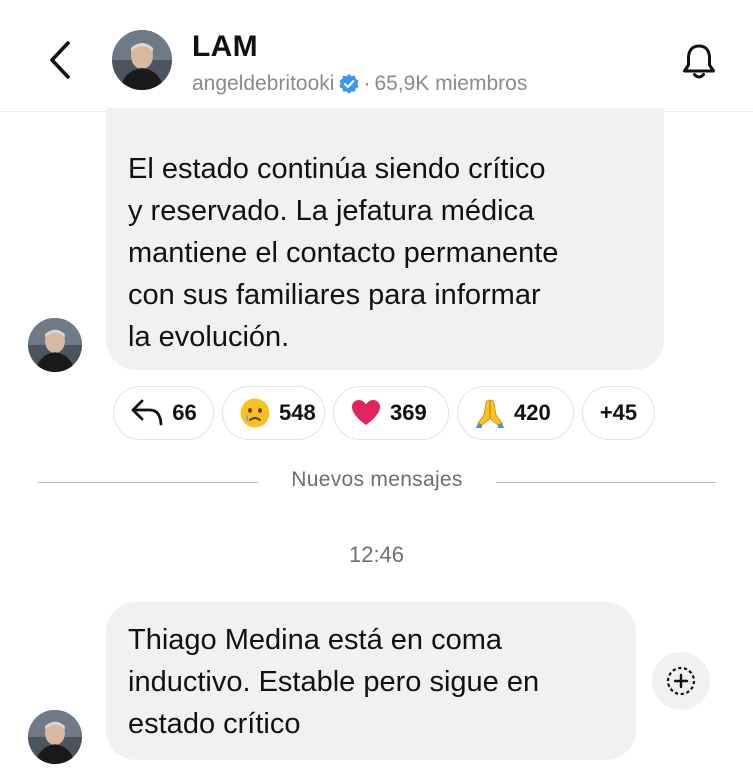 This screenshot has width=753, height=772. I want to click on bell-icon, so click(699, 61).